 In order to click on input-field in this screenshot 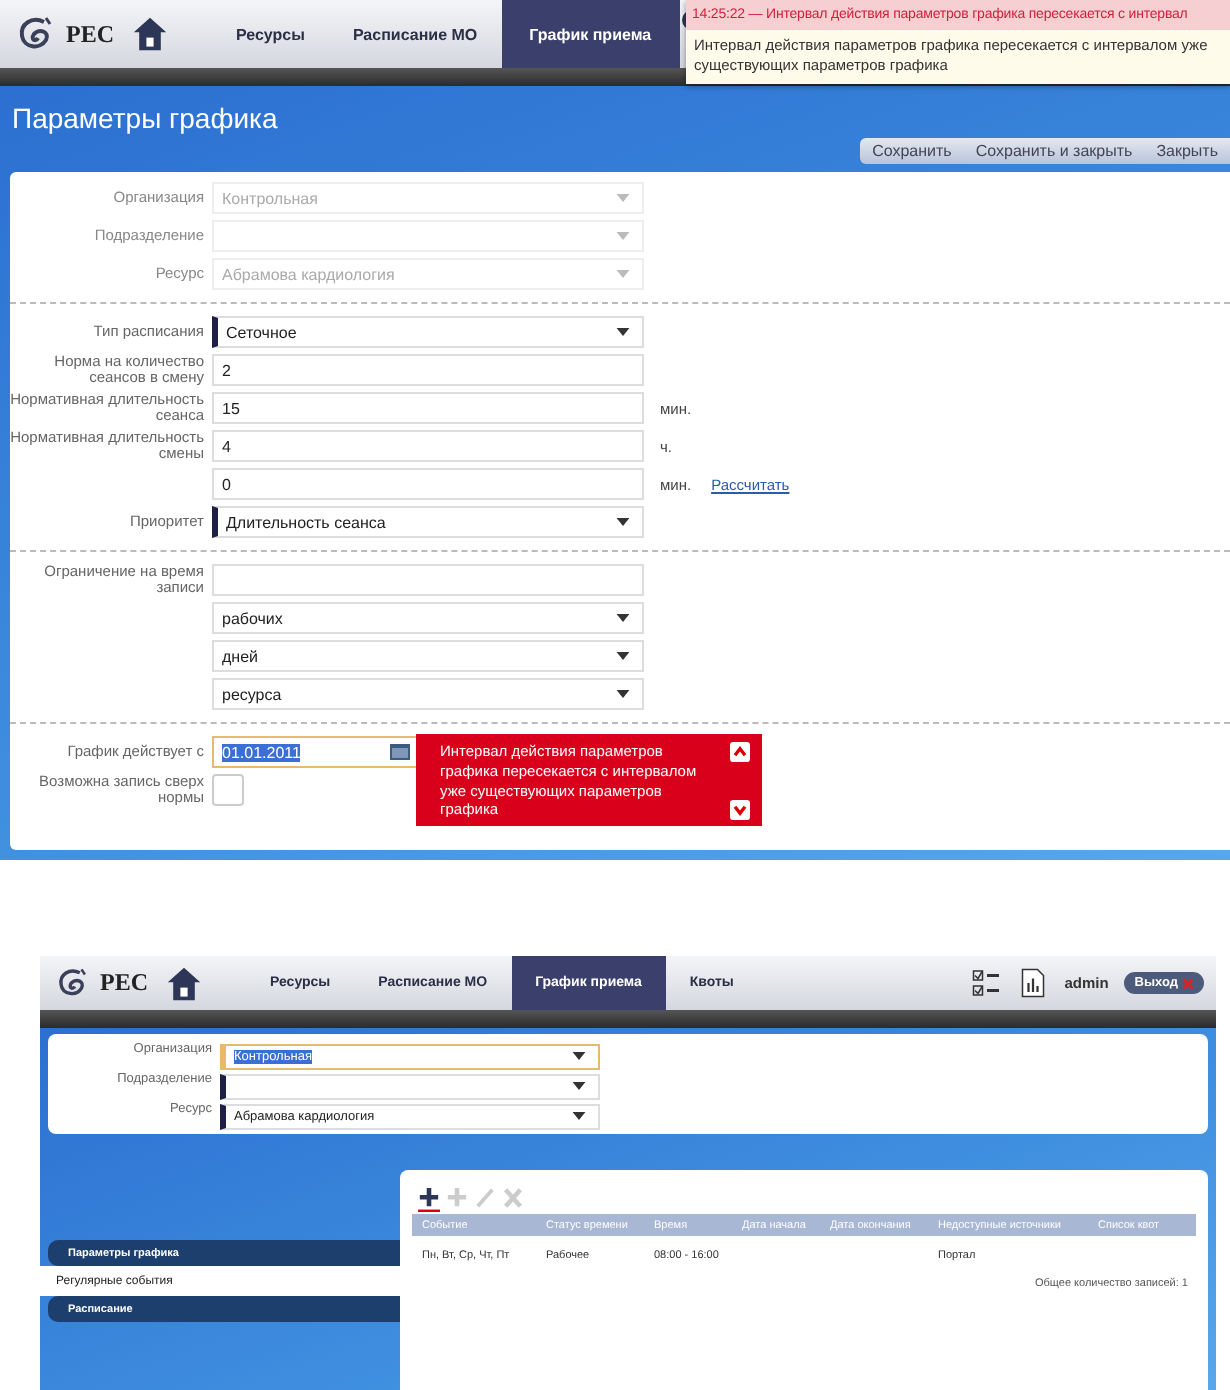, I will do `click(428, 580)`.